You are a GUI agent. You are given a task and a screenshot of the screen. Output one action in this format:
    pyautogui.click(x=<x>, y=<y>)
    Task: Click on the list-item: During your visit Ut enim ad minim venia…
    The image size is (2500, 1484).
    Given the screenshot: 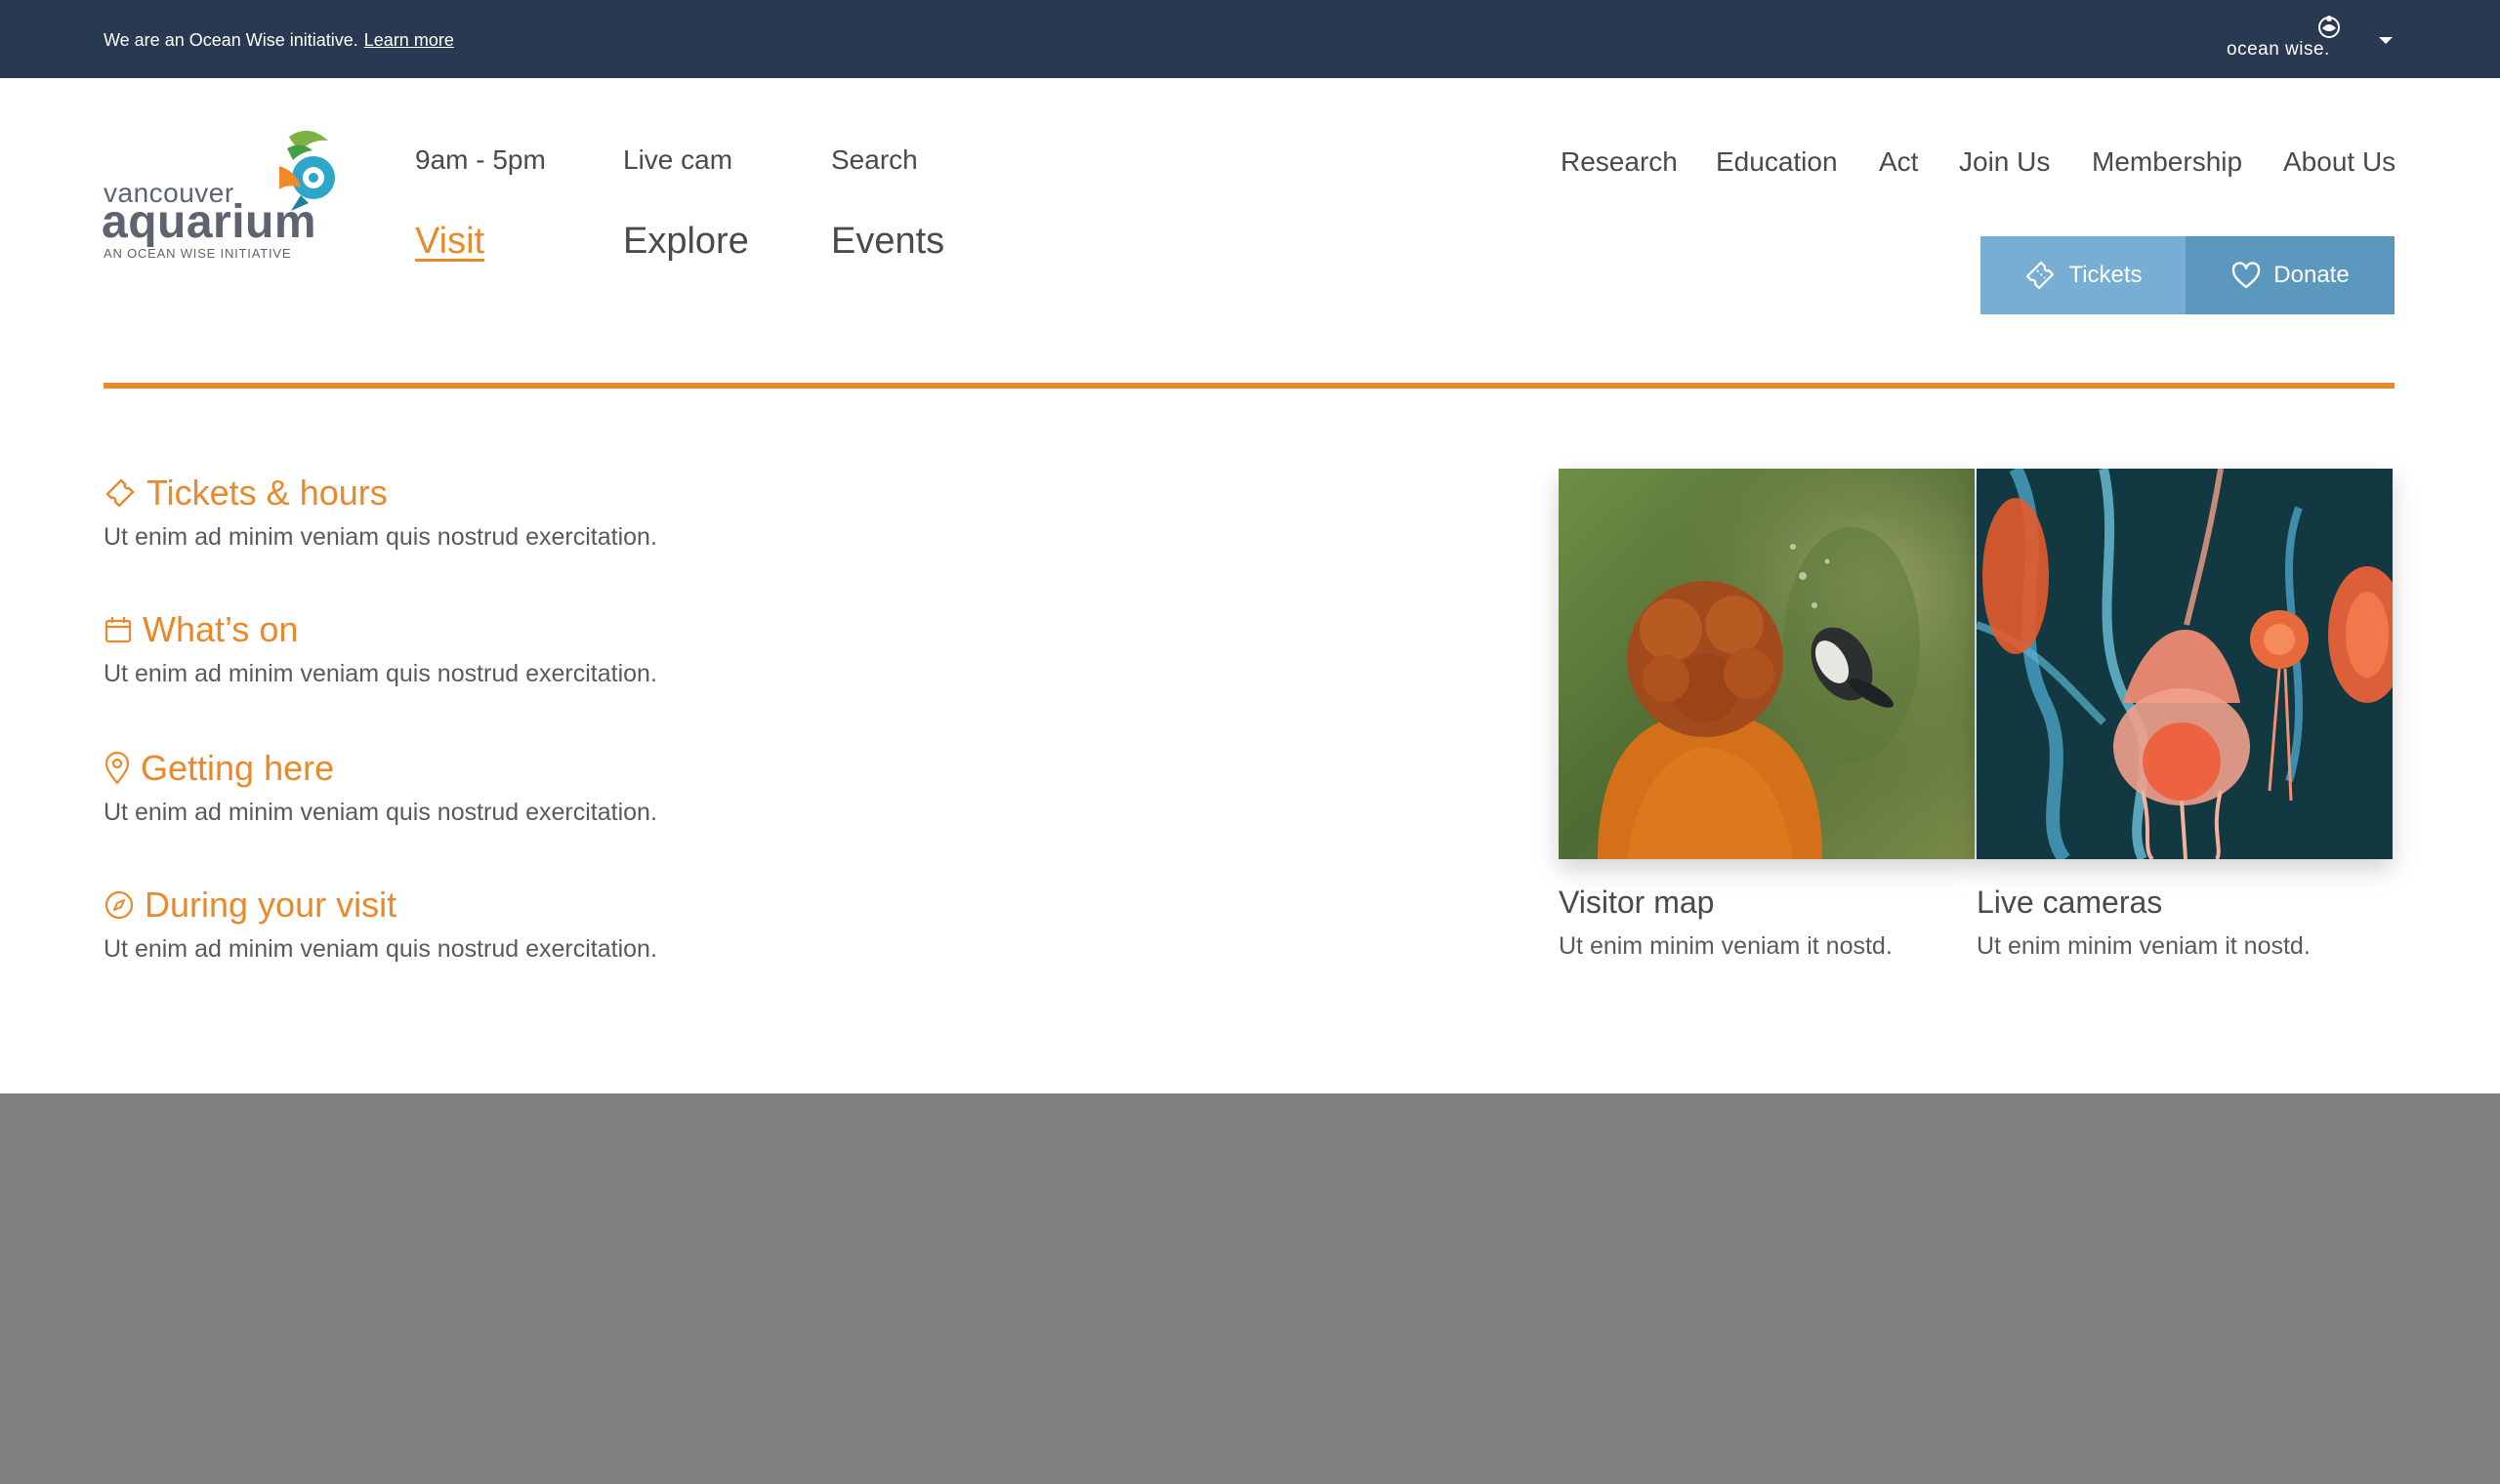 What is the action you would take?
    pyautogui.click(x=380, y=925)
    